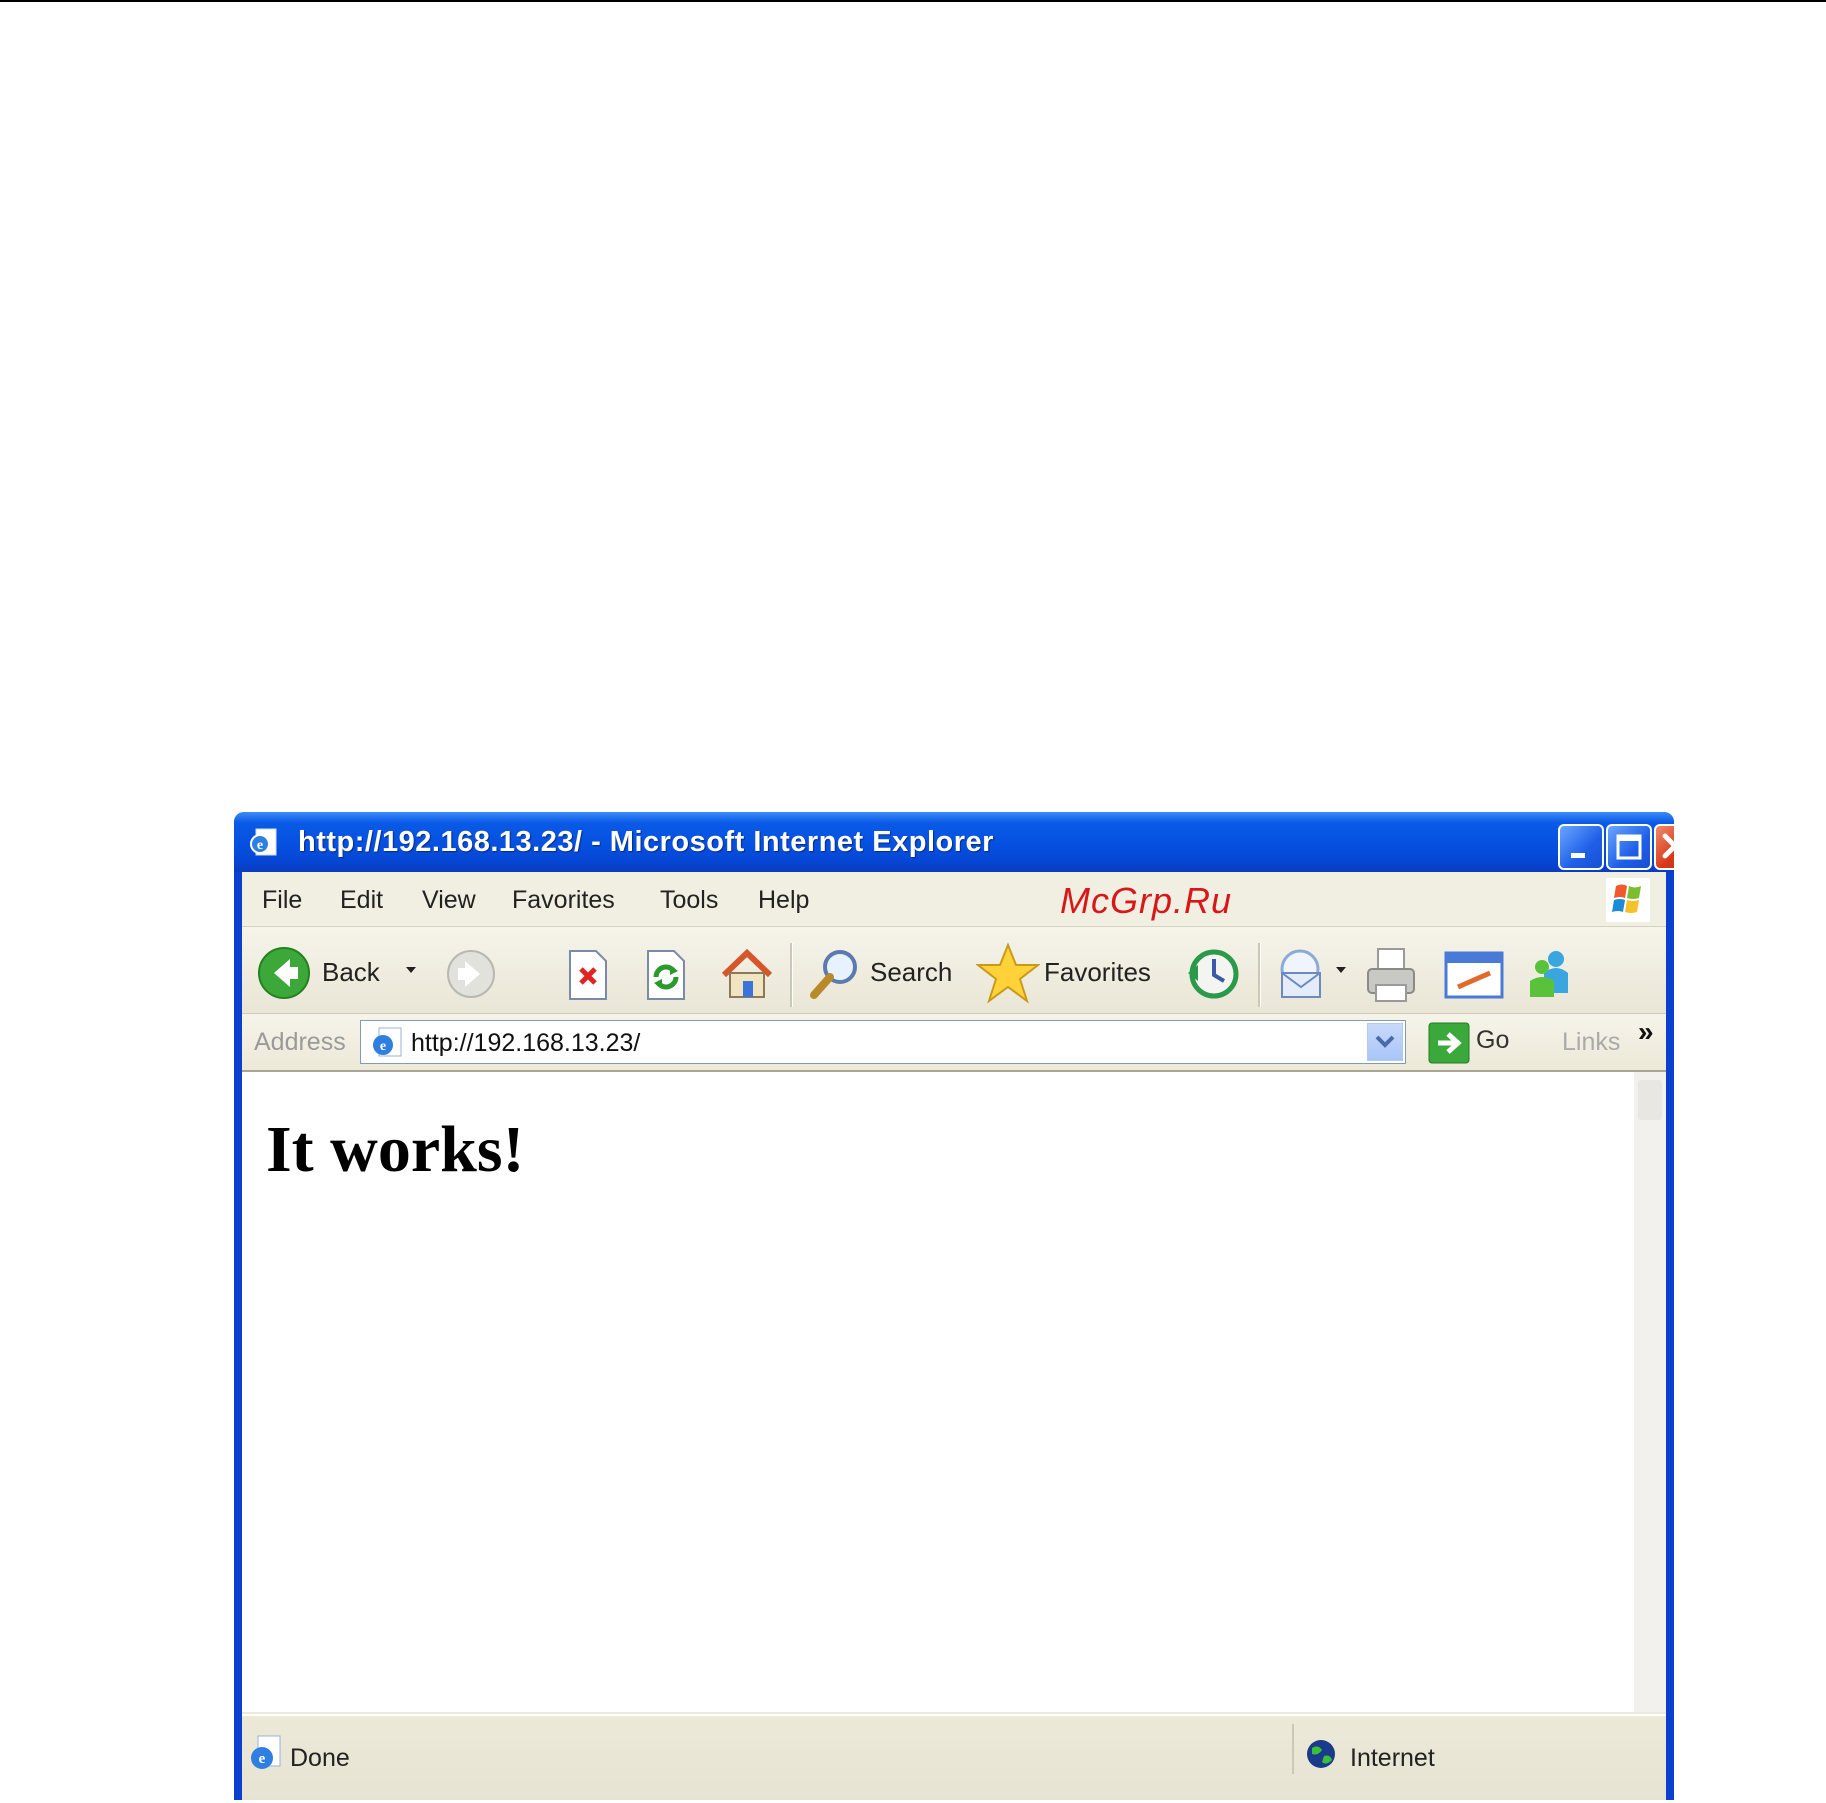  I want to click on page-top-rule, so click(913, 1).